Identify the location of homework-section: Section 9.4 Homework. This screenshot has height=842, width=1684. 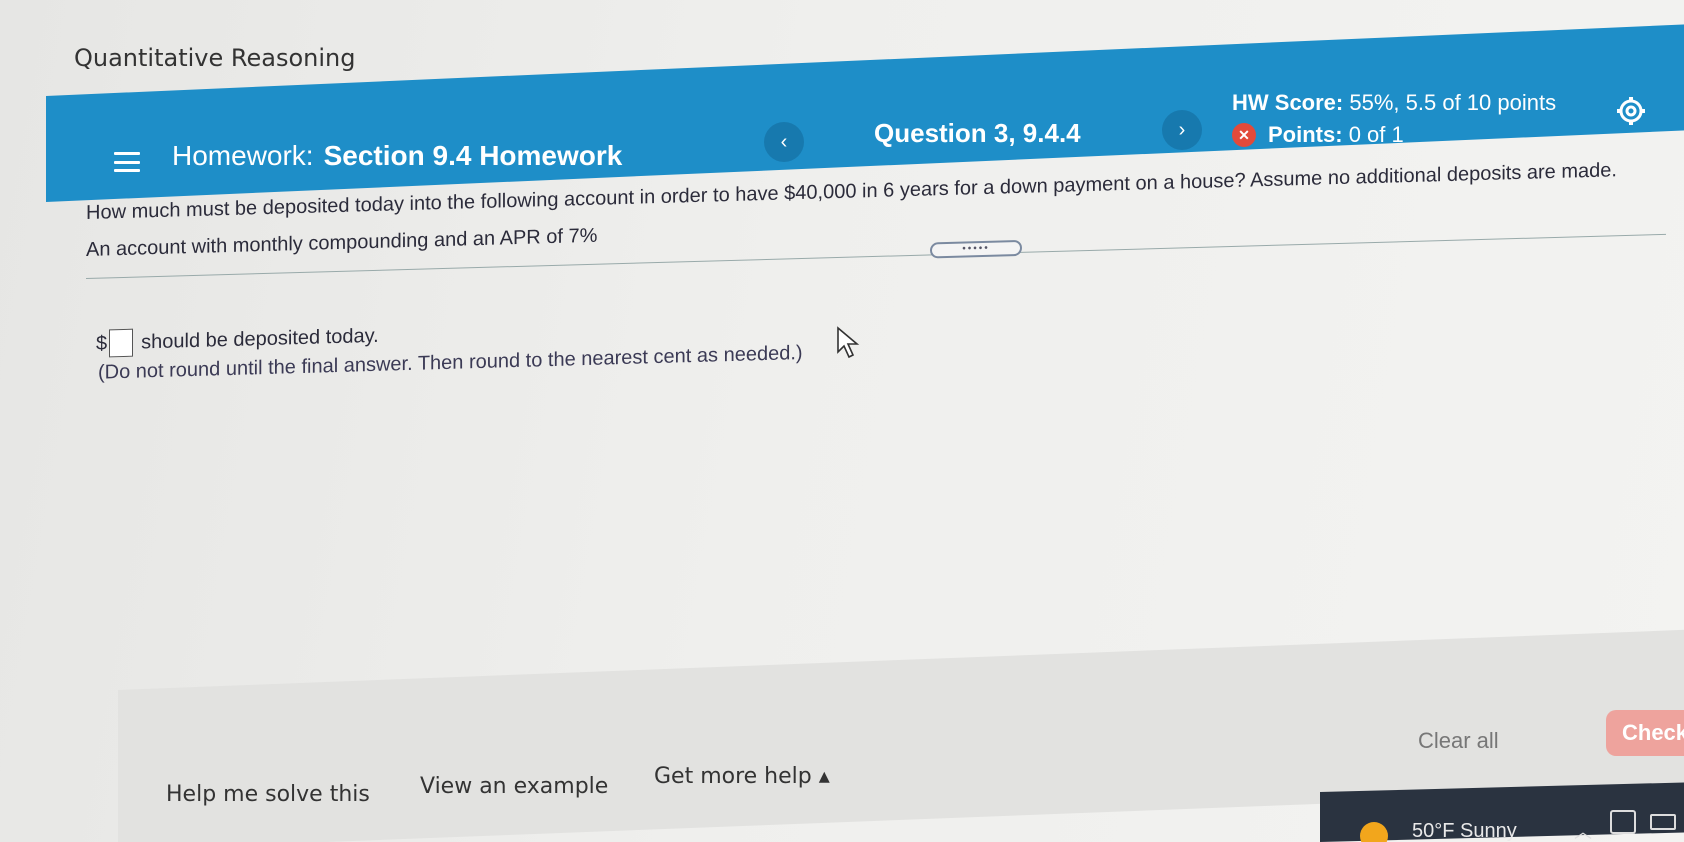
(473, 155).